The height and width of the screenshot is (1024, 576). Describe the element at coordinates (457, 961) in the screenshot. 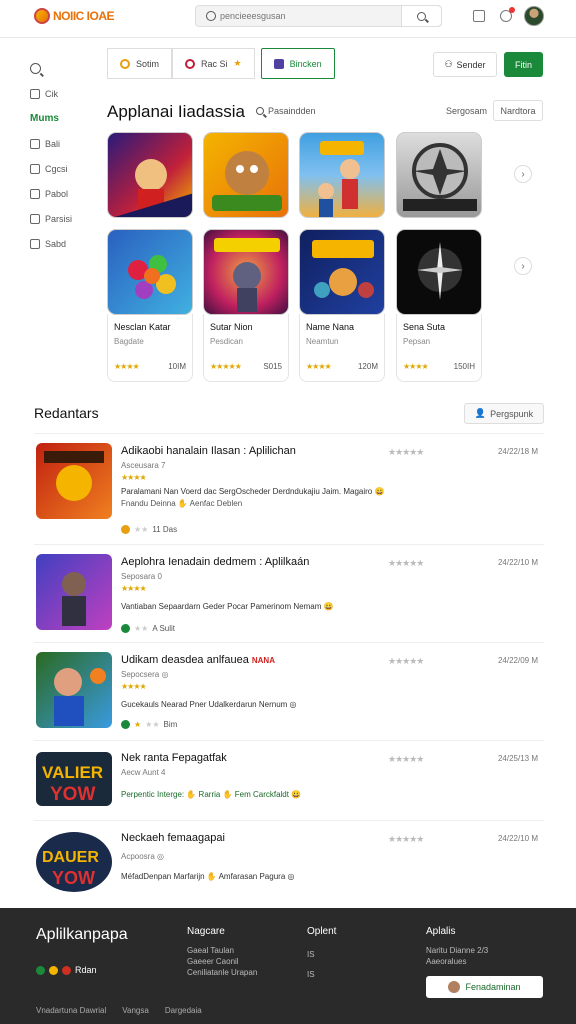

I see `footer-link: Aaeoralues` at that location.